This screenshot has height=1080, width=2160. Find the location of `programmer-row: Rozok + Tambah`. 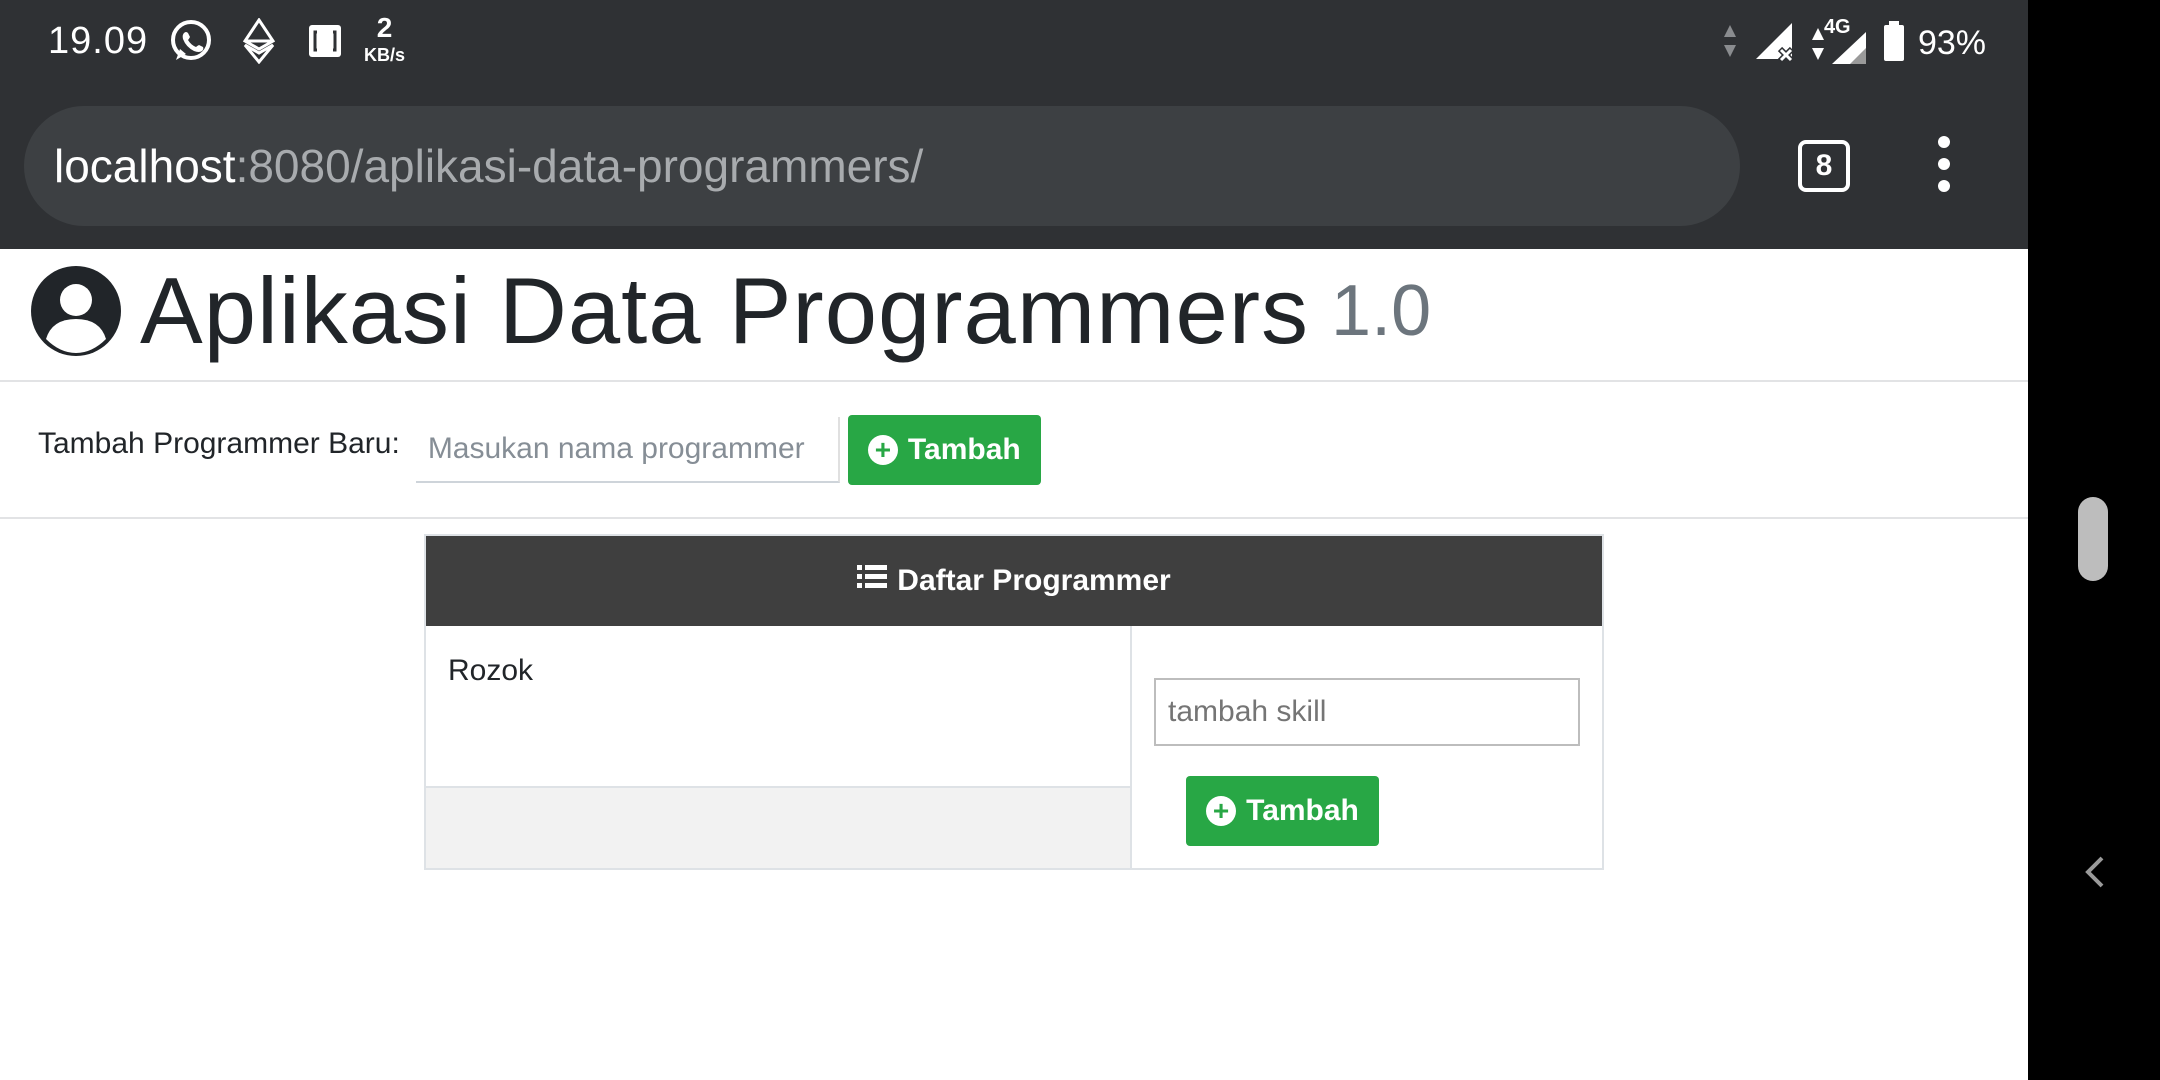

programmer-row: Rozok + Tambah is located at coordinates (1014, 747).